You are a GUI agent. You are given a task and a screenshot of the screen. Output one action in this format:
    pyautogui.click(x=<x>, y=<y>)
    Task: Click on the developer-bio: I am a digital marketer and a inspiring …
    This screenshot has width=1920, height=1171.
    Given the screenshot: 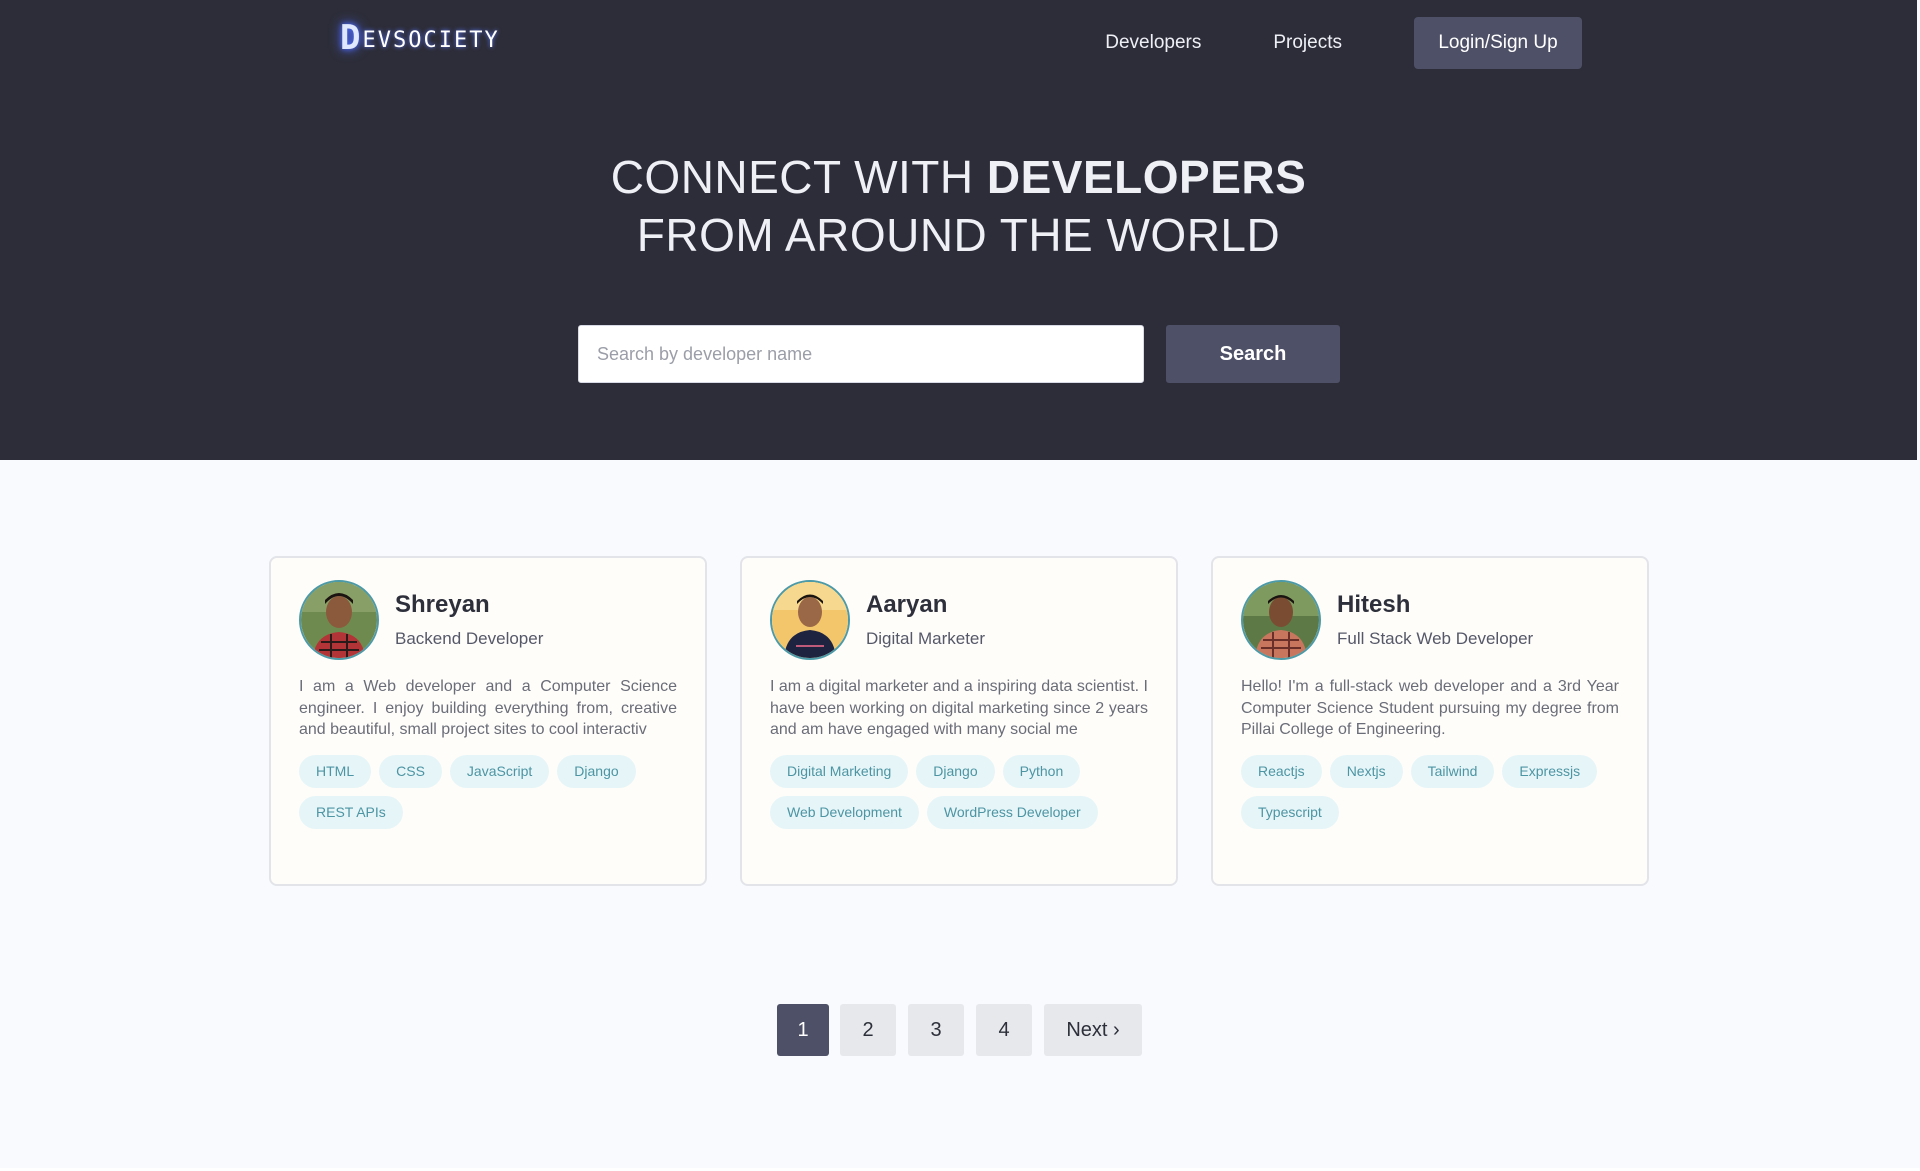 What is the action you would take?
    pyautogui.click(x=959, y=708)
    